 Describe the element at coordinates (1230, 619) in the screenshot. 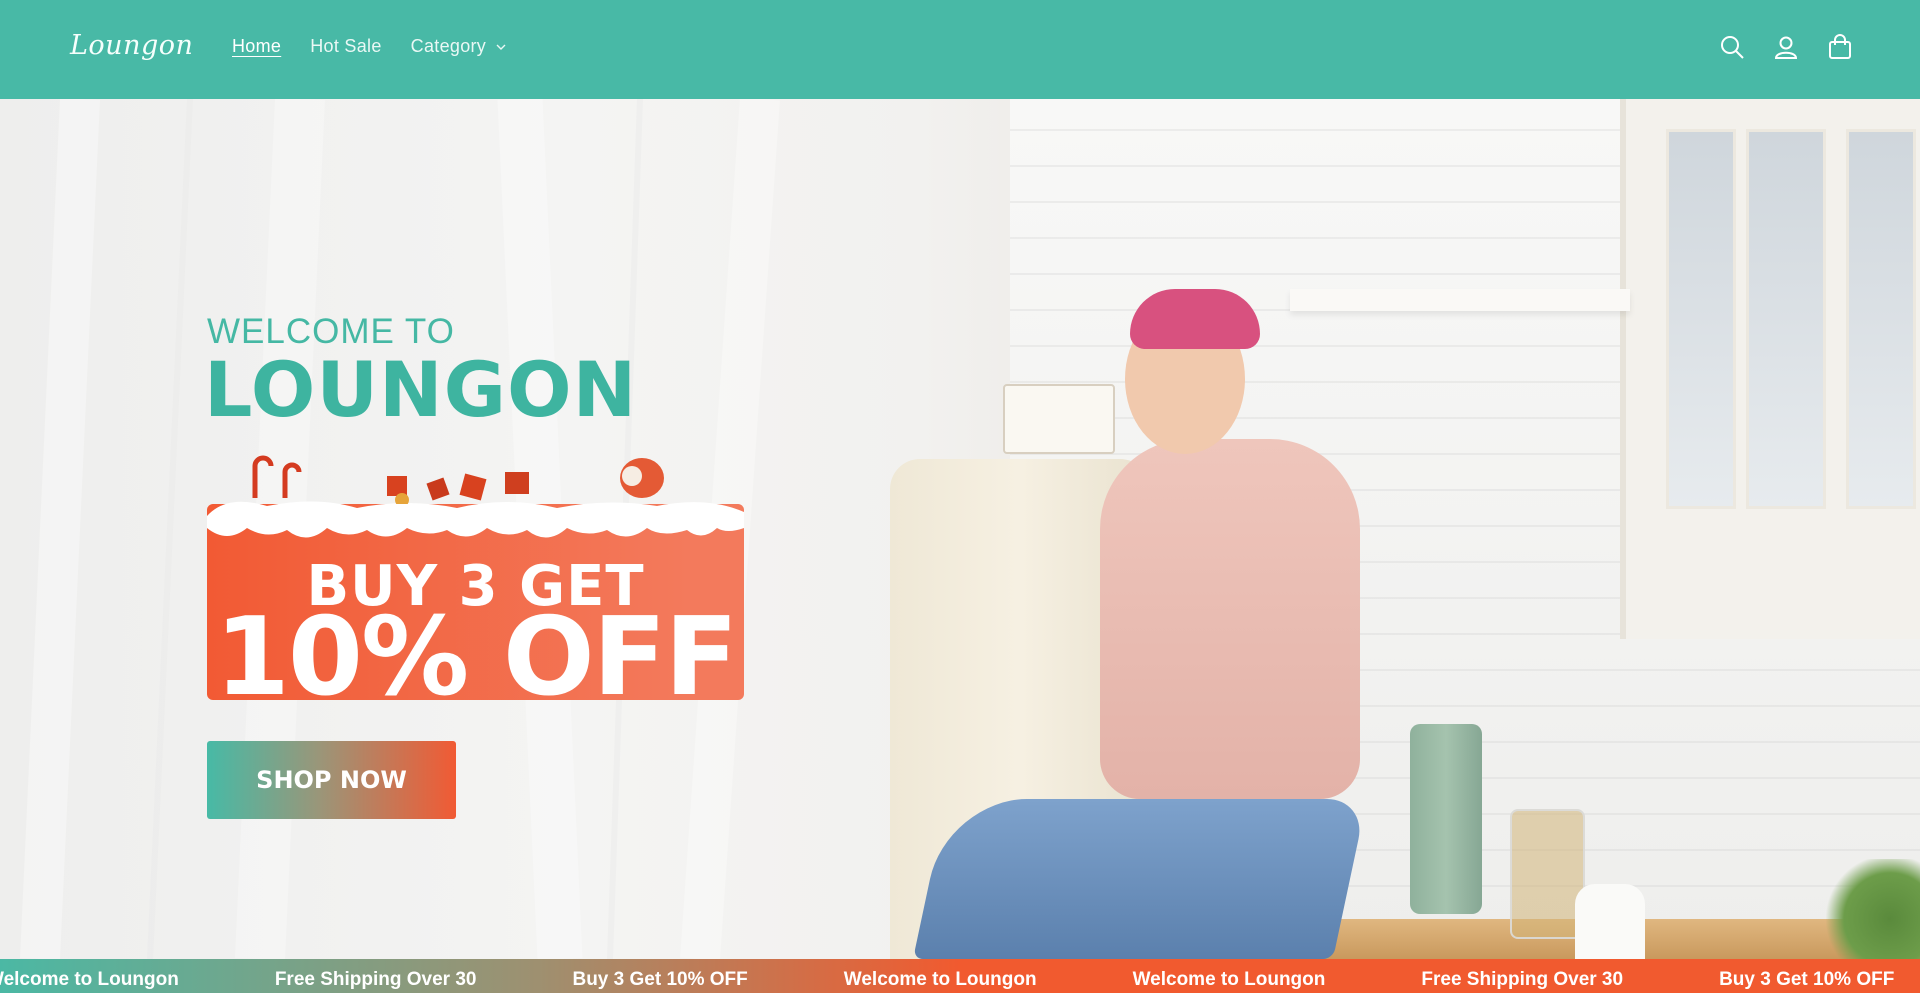

I see `person-sweater` at that location.